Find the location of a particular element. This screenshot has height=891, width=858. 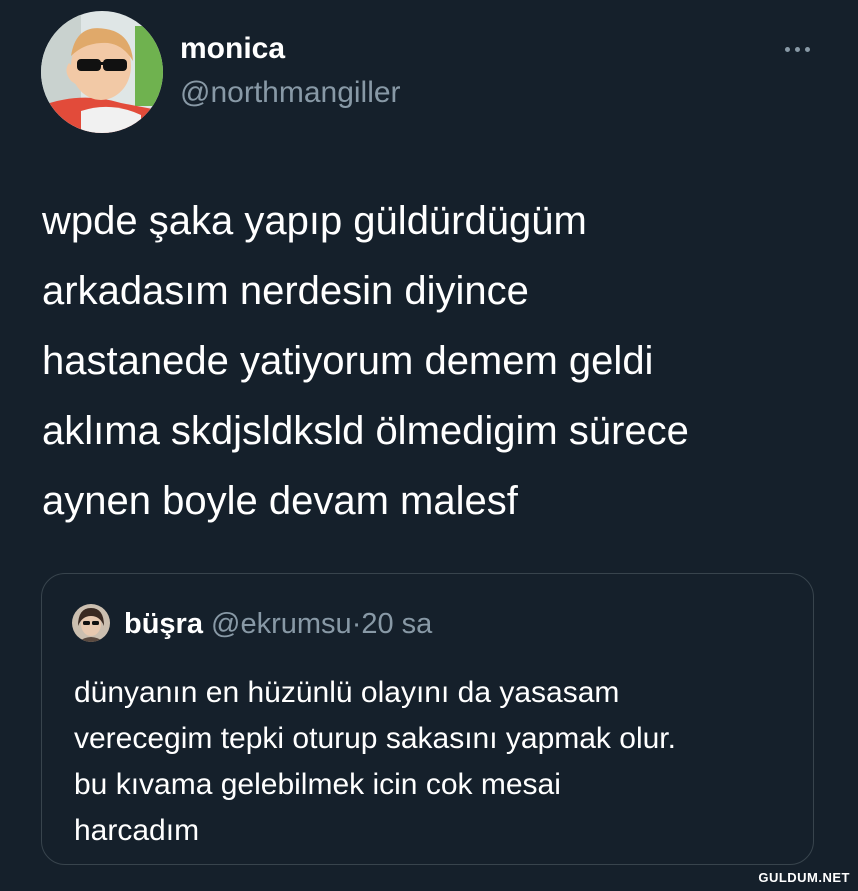

quoted-tweet-timestamp: 20 sa is located at coordinates (396, 624).